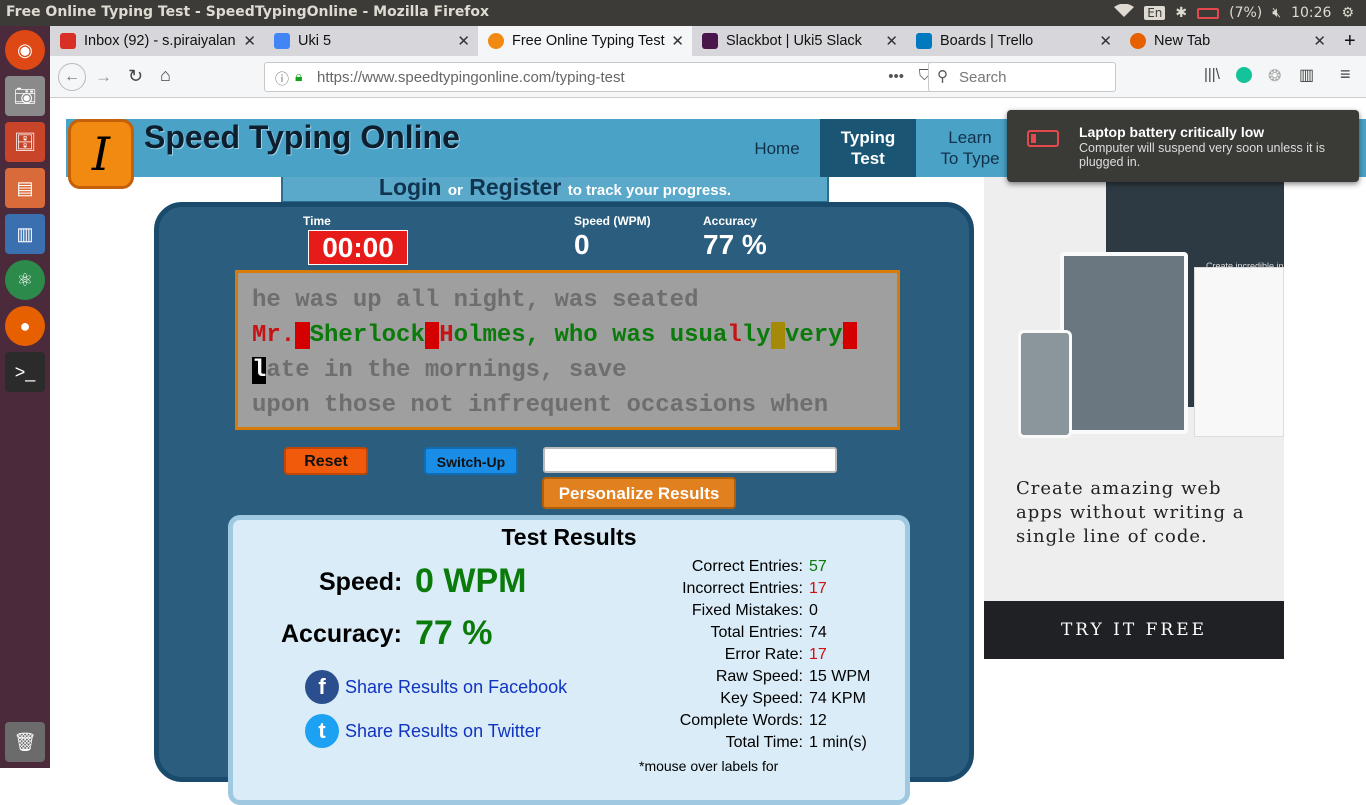  I want to click on typing-input, so click(690, 460).